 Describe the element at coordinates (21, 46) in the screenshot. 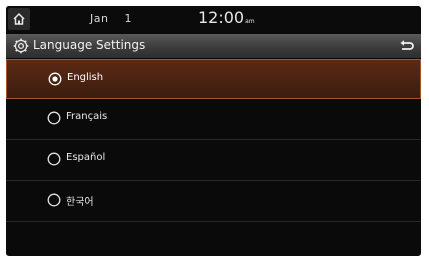

I see `gear-icon` at that location.